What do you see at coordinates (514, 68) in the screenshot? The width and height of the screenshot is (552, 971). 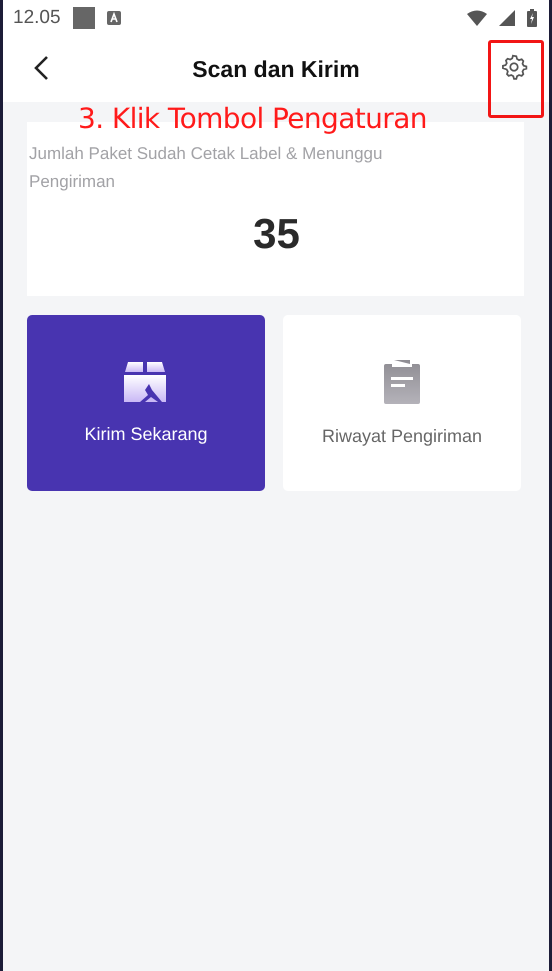 I see `settings-button` at bounding box center [514, 68].